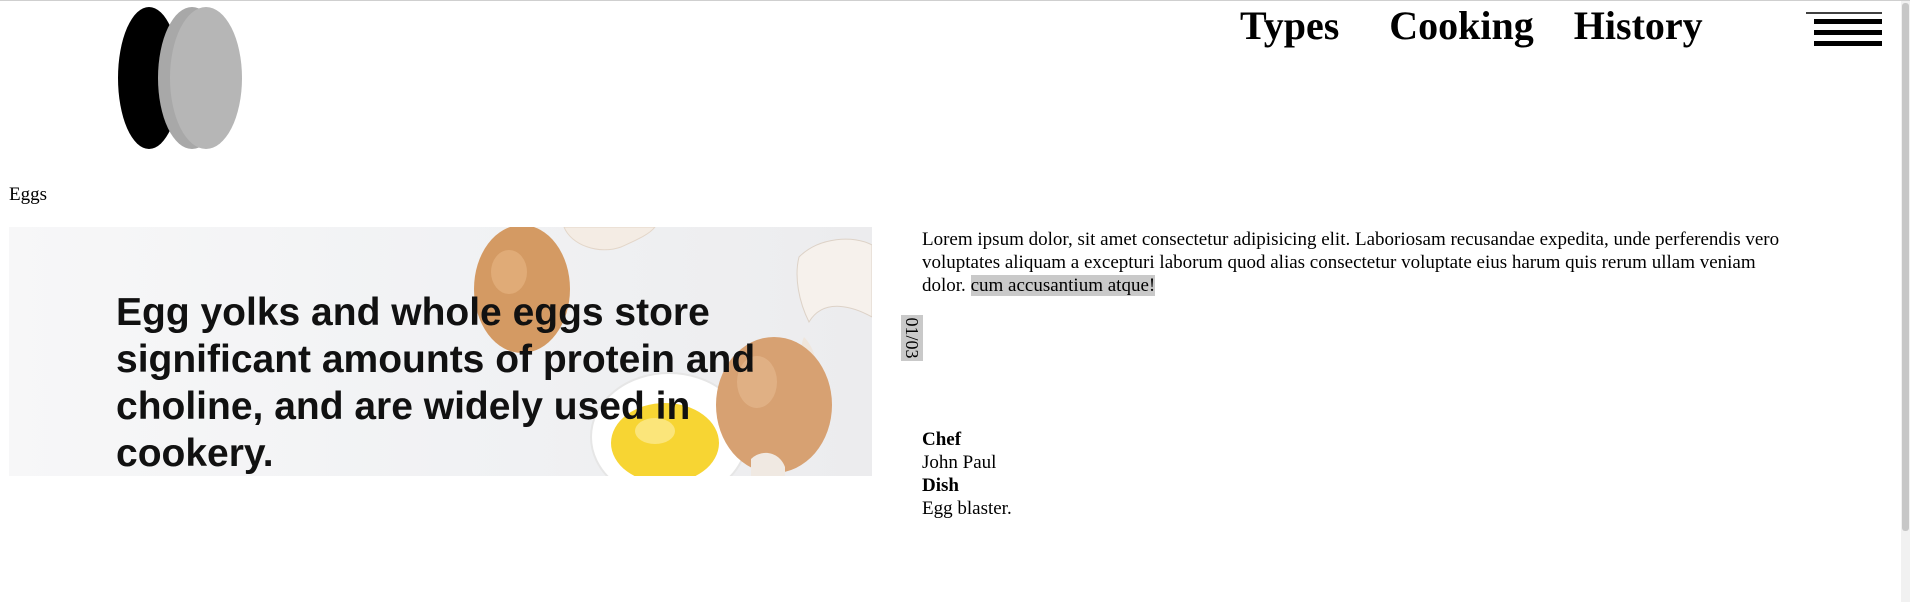 The height and width of the screenshot is (602, 1910). Describe the element at coordinates (967, 508) in the screenshot. I see `dish-value: Egg blaster.` at that location.